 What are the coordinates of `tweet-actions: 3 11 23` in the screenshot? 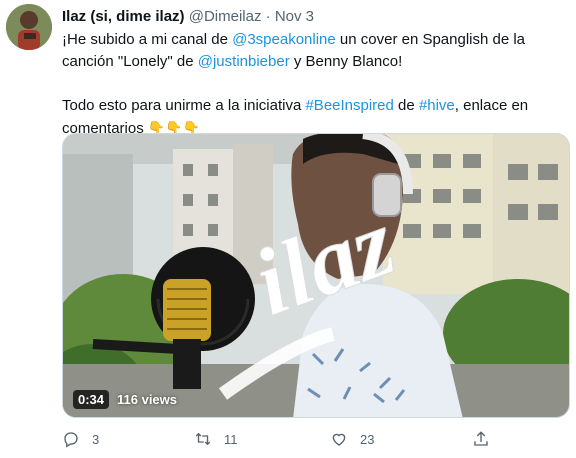 It's located at (282, 440).